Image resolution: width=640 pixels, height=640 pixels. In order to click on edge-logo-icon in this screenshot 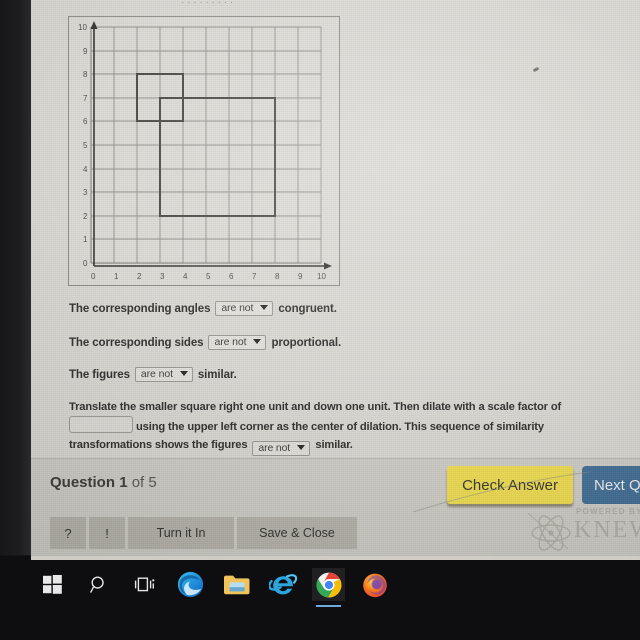, I will do `click(190, 584)`.